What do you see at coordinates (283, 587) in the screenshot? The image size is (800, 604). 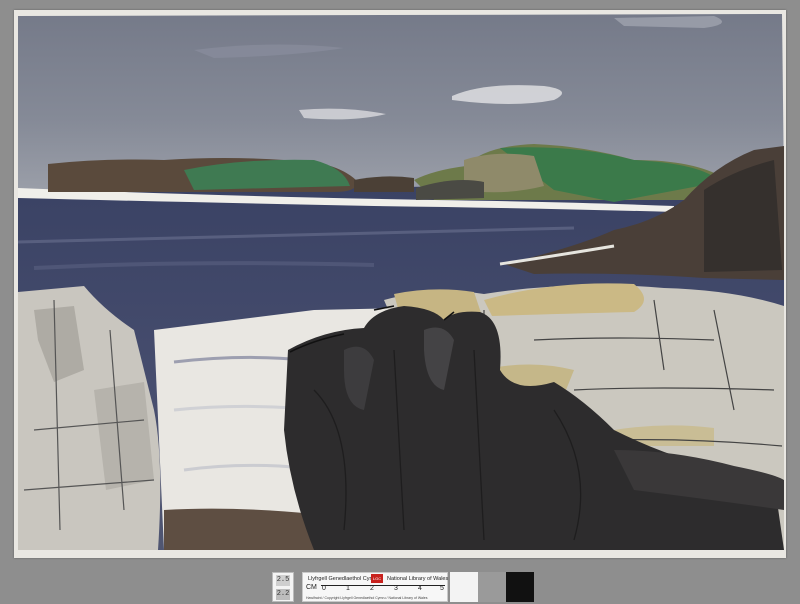 I see `density-patch: 2.5 2.2` at bounding box center [283, 587].